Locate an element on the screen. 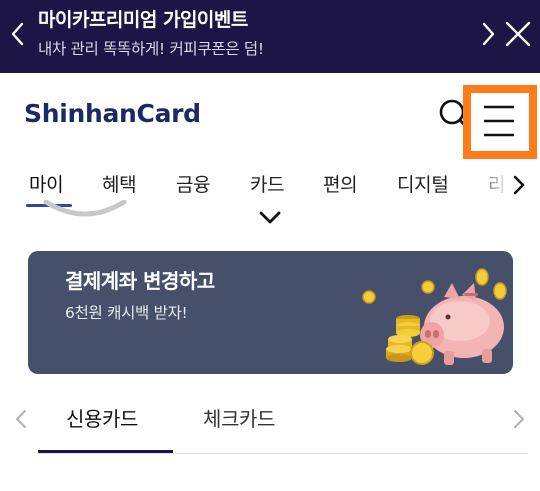 The height and width of the screenshot is (491, 540). menu-button is located at coordinates (500, 122).